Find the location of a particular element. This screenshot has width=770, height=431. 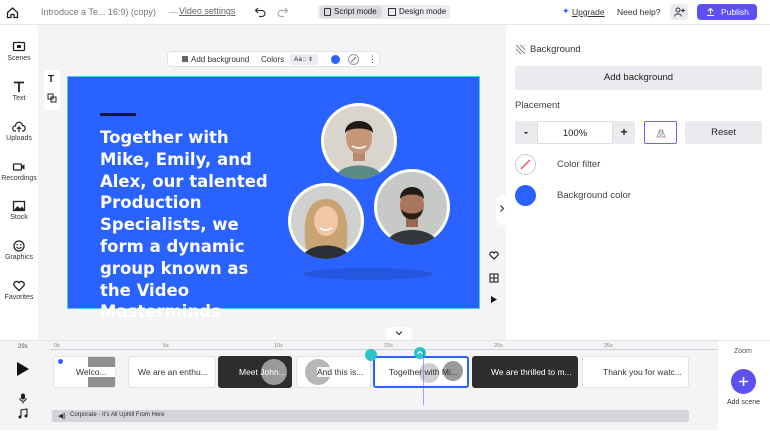

mode-toggle: Script mode Design mode is located at coordinates (384, 12).